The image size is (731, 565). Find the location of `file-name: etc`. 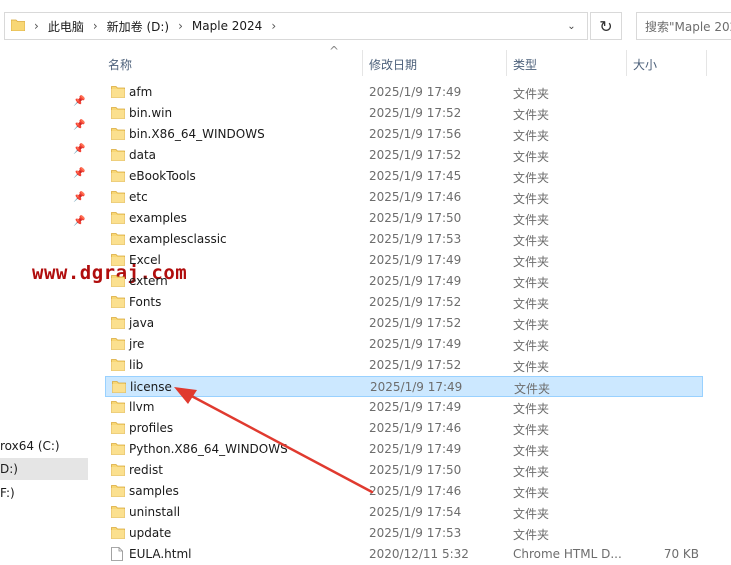

file-name: etc is located at coordinates (138, 197).